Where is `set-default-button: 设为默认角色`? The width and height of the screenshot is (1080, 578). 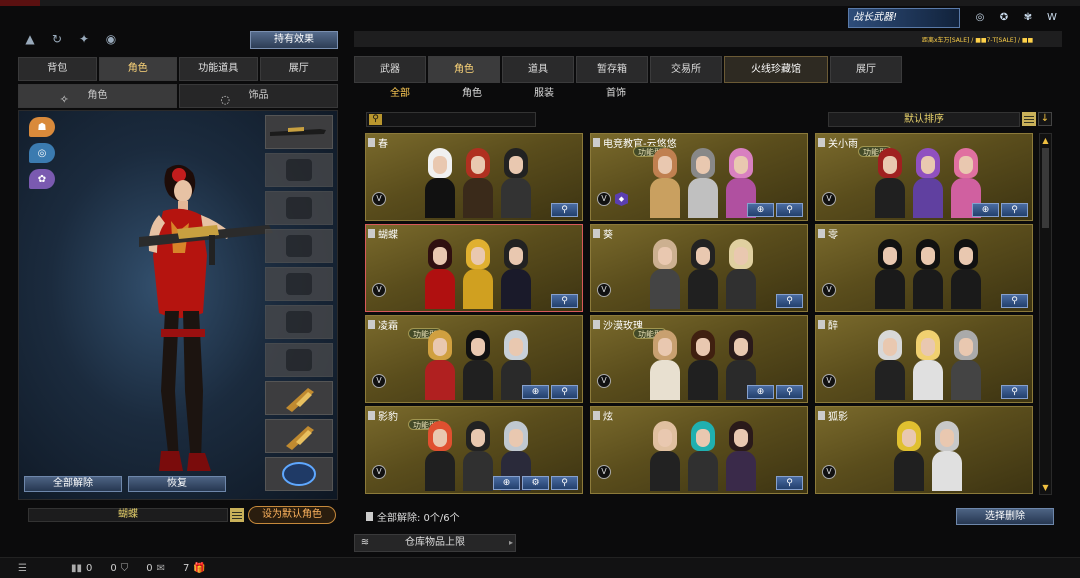 set-default-button: 设为默认角色 is located at coordinates (292, 515).